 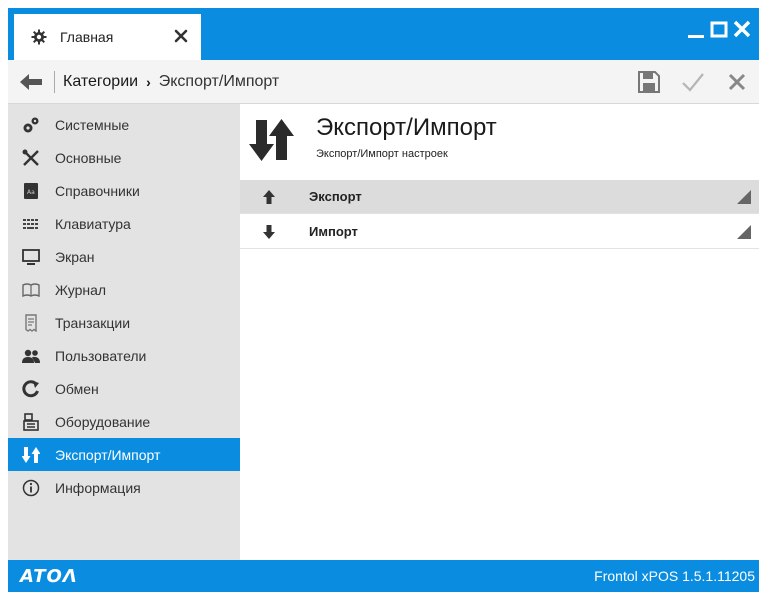 I want to click on users-icon, so click(x=31, y=356).